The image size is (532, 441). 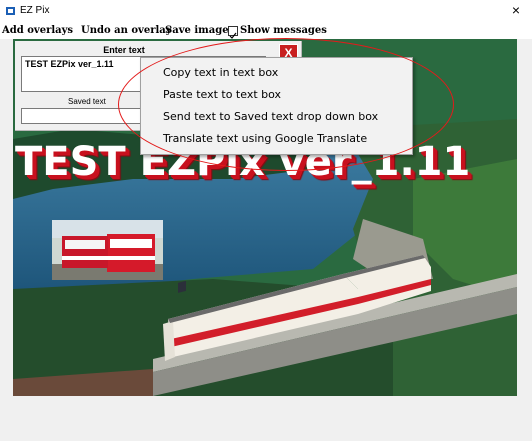 I want to click on overlay-thumbnail, so click(x=107, y=250).